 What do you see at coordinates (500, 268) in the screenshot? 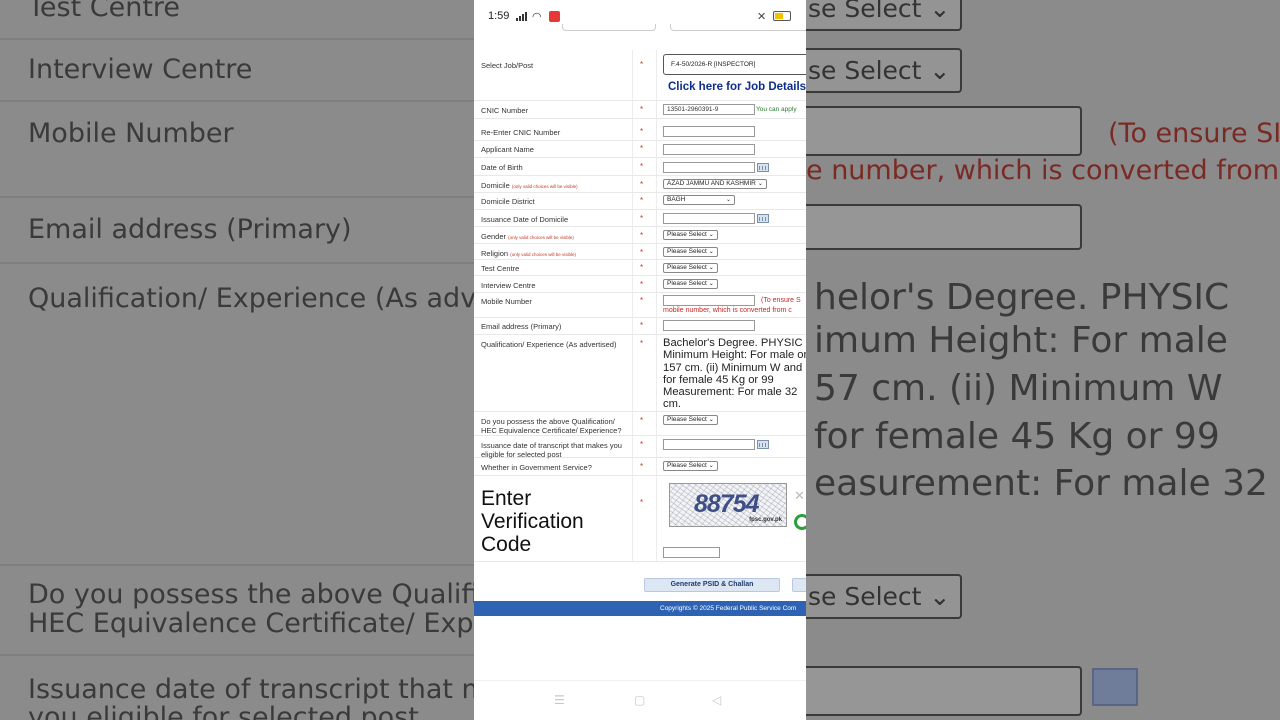
I see `label-test-centre: Test Centre` at bounding box center [500, 268].